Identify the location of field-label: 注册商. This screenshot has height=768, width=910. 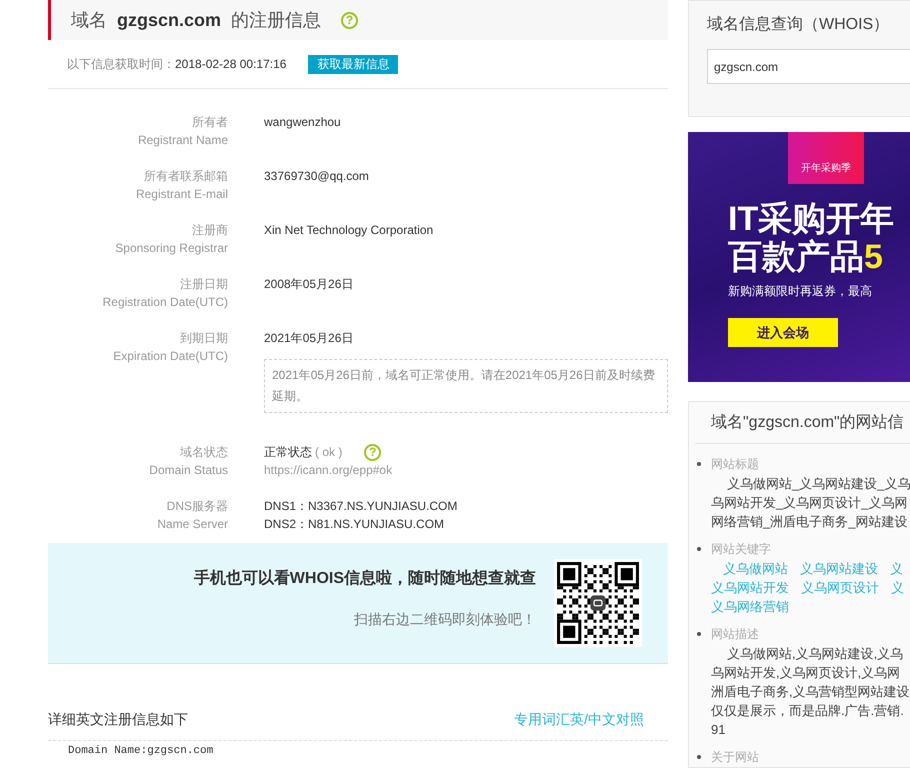
(210, 230).